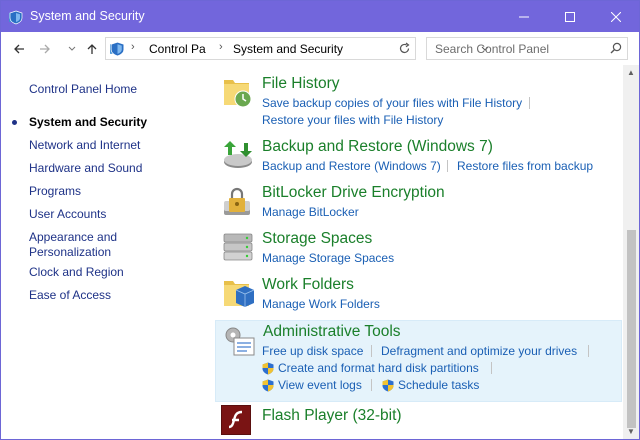  I want to click on forward-button, so click(45, 49).